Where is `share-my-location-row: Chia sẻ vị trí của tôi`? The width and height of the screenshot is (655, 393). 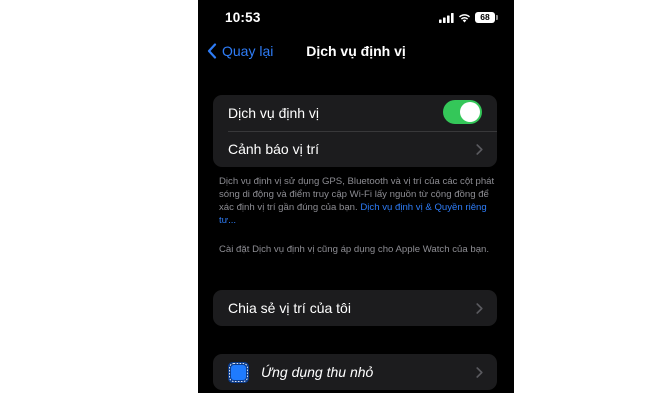
share-my-location-row: Chia sẻ vị trí của tôi is located at coordinates (355, 308).